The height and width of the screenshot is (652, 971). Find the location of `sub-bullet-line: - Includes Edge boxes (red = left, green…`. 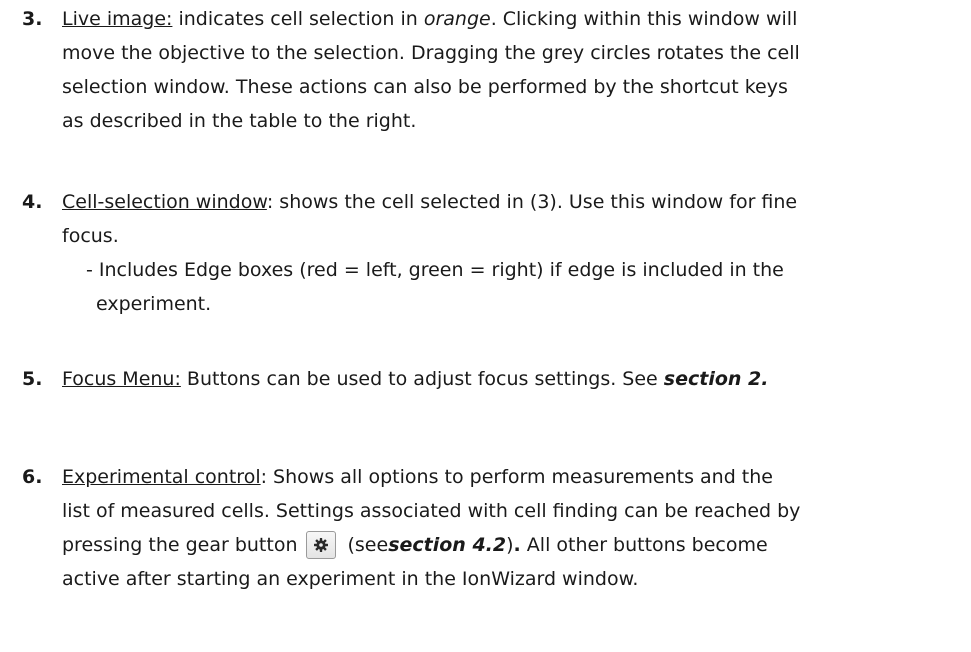

sub-bullet-line: - Includes Edge boxes (red = left, green… is located at coordinates (435, 270).